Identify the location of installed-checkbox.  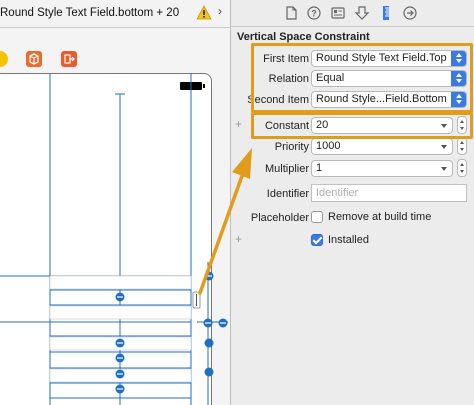
(317, 240).